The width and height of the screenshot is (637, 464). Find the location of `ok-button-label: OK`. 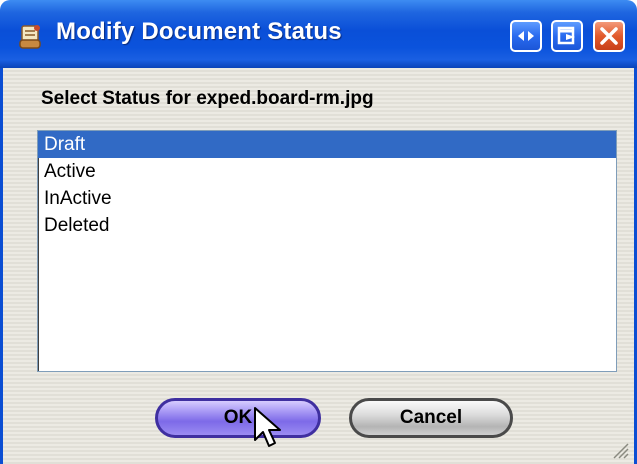

ok-button-label: OK is located at coordinates (238, 417).